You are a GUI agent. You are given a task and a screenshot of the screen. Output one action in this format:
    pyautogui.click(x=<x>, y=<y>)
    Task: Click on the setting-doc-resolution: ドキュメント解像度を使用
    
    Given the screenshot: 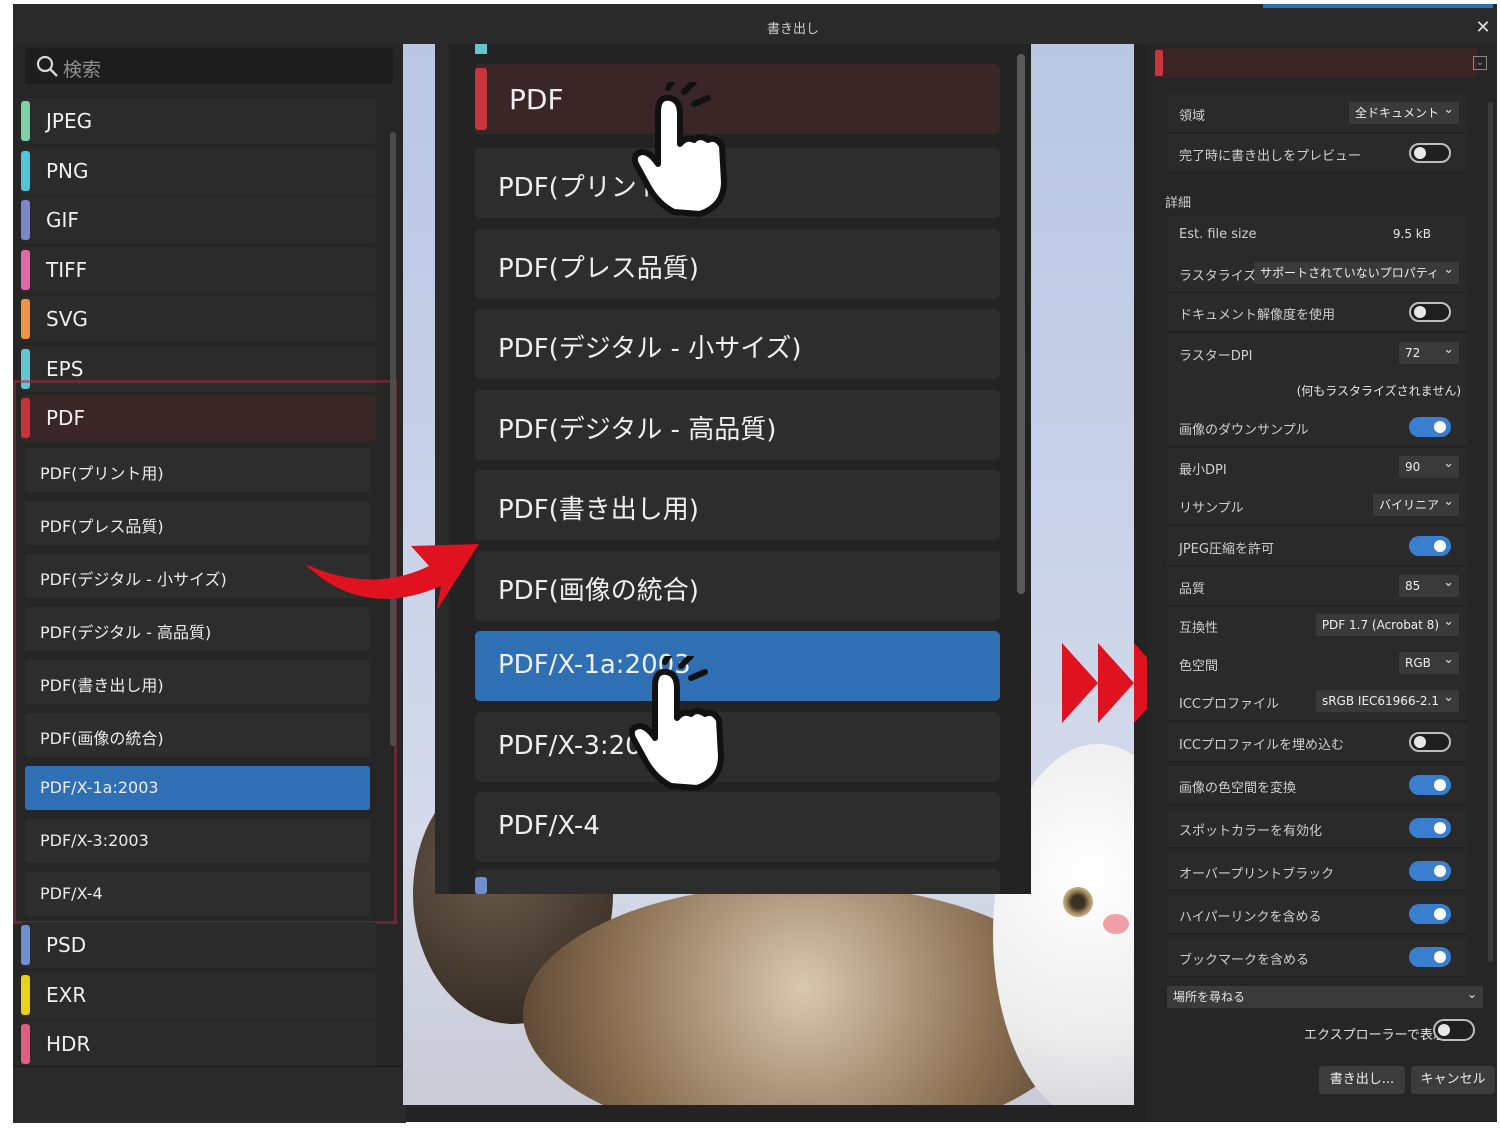 What is the action you would take?
    pyautogui.click(x=1317, y=312)
    